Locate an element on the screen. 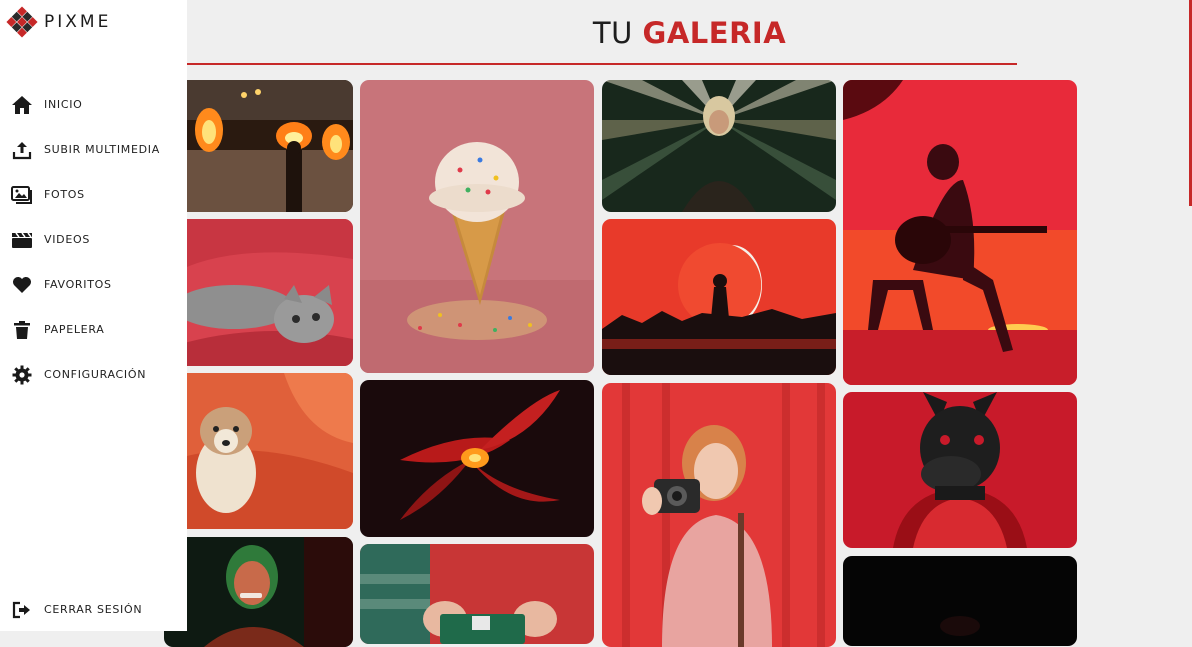  sidebar-item-favoritos: FAVORITOS is located at coordinates (93, 284).